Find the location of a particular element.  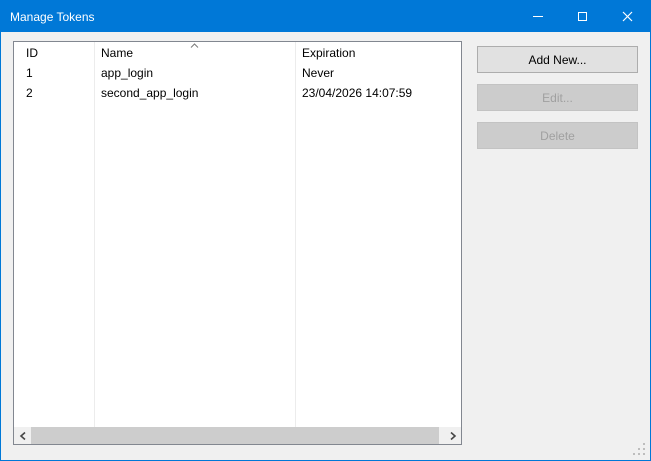

maximize-icon is located at coordinates (582, 16).